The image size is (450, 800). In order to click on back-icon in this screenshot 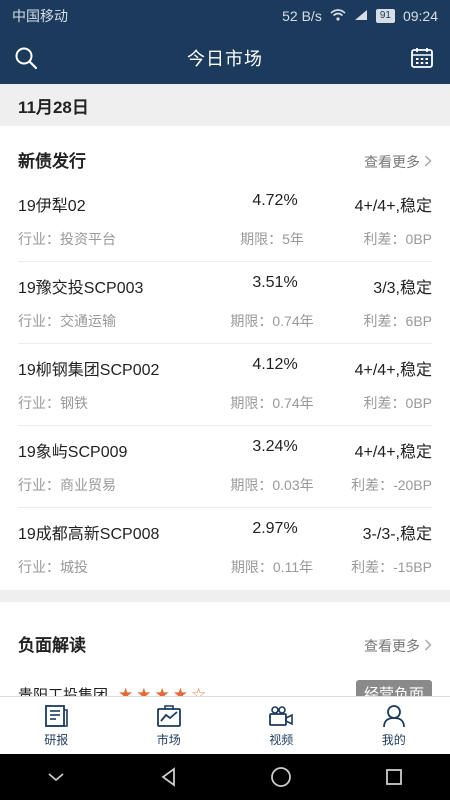, I will do `click(169, 777)`.